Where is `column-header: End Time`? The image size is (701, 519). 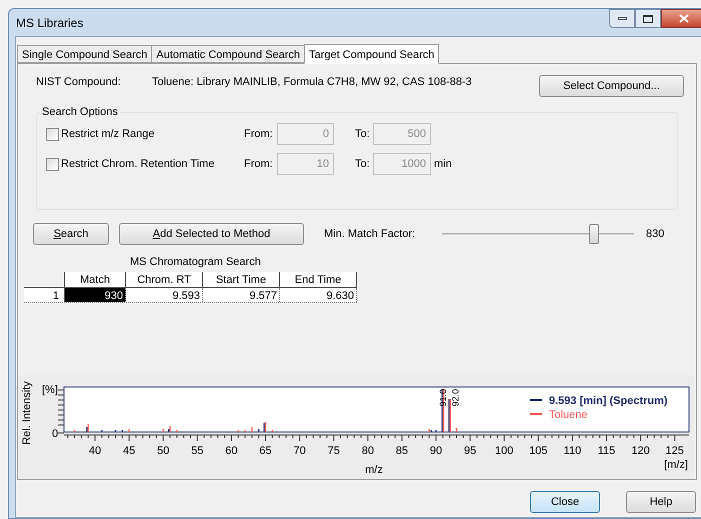
column-header: End Time is located at coordinates (318, 279).